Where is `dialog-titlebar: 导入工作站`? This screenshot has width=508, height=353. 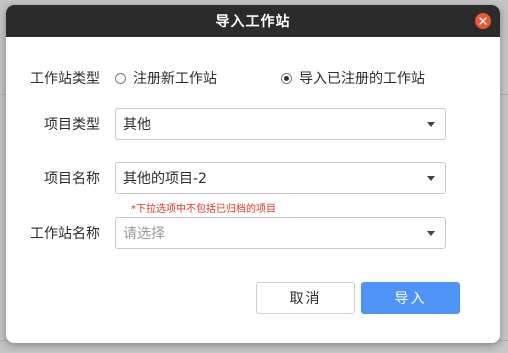
dialog-titlebar: 导入工作站 is located at coordinates (253, 21).